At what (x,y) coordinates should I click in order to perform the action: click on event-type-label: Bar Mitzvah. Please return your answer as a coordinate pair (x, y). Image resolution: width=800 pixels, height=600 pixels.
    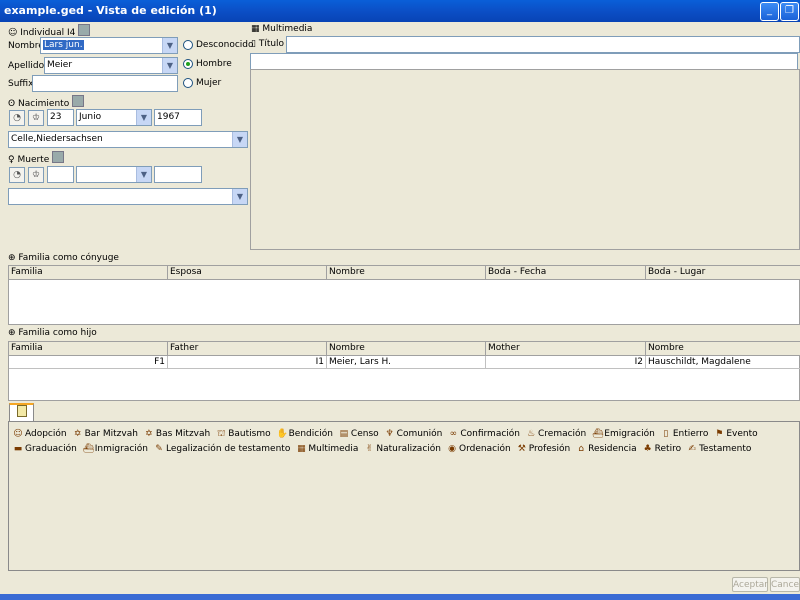
    Looking at the image, I should click on (111, 434).